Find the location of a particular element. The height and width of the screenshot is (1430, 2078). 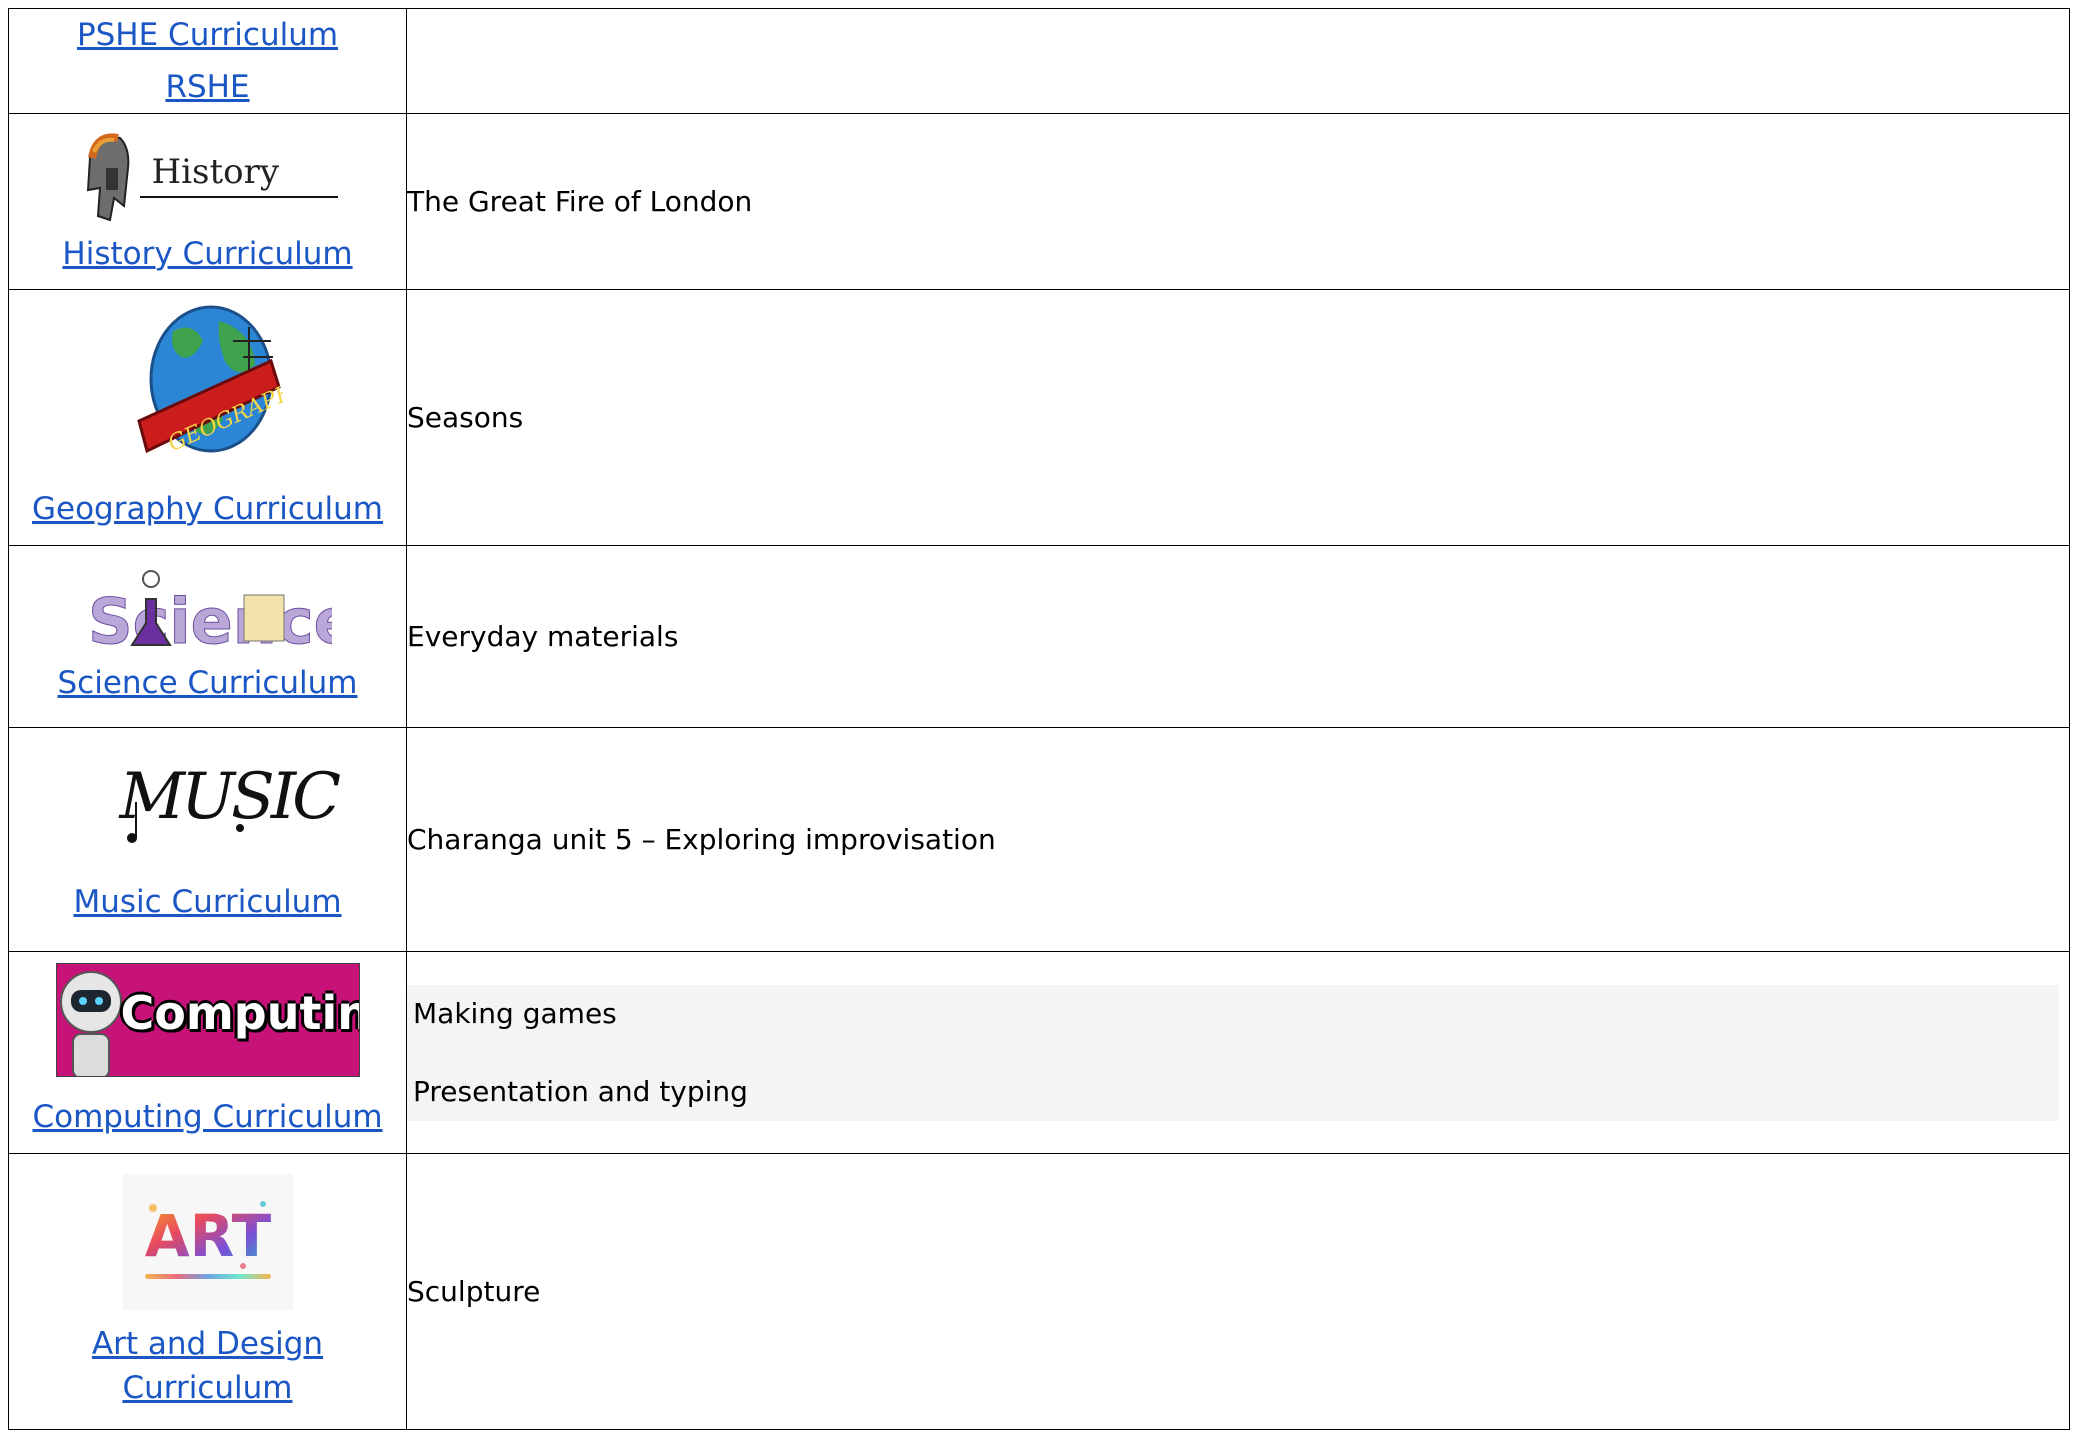

subject-cell-art: ART Art and Design Curriculum is located at coordinates (207, 1291).